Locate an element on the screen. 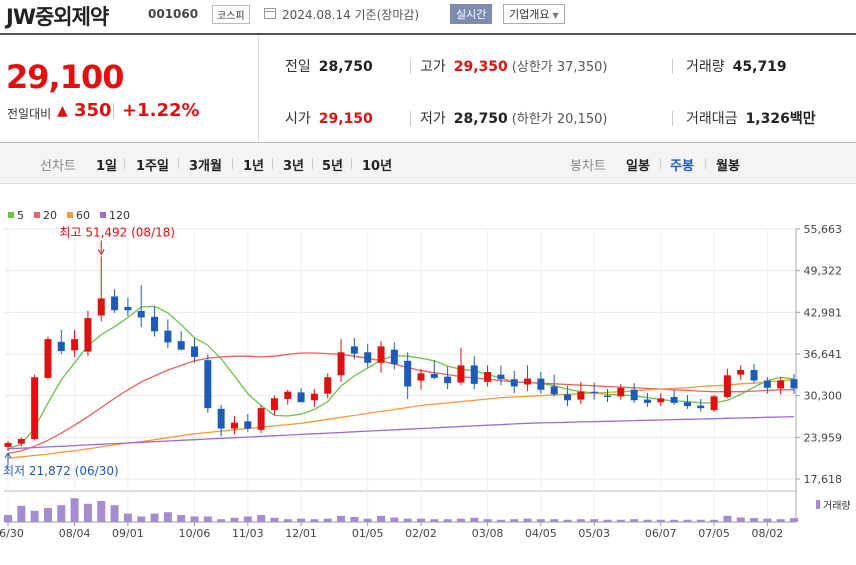 This screenshot has width=856, height=565. amount-unit: 백만 is located at coordinates (802, 119).